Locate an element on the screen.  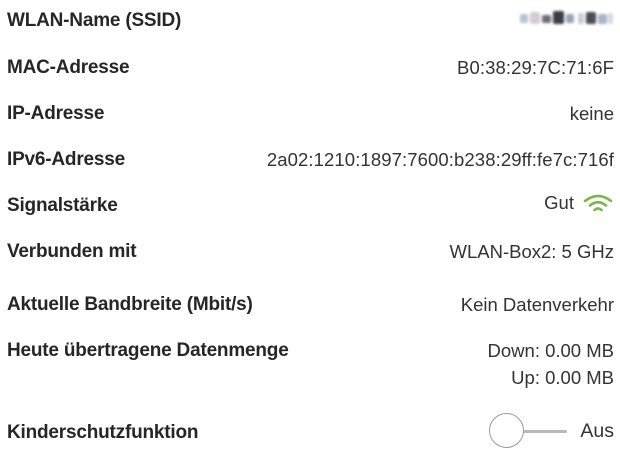
signal-strength-text: Gut is located at coordinates (559, 202).